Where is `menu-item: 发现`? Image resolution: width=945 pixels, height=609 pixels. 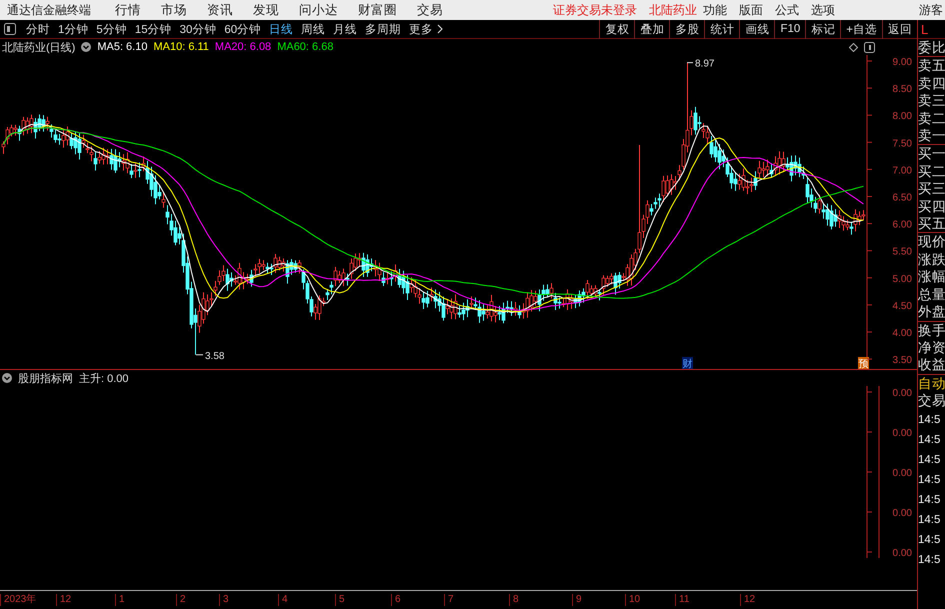
menu-item: 发现 is located at coordinates (266, 10).